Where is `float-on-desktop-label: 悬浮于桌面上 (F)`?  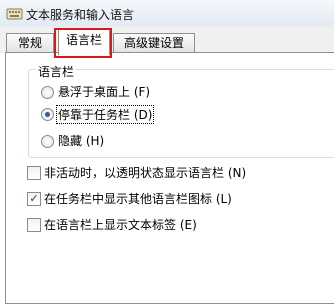 float-on-desktop-label: 悬浮于桌面上 (F) is located at coordinates (104, 91).